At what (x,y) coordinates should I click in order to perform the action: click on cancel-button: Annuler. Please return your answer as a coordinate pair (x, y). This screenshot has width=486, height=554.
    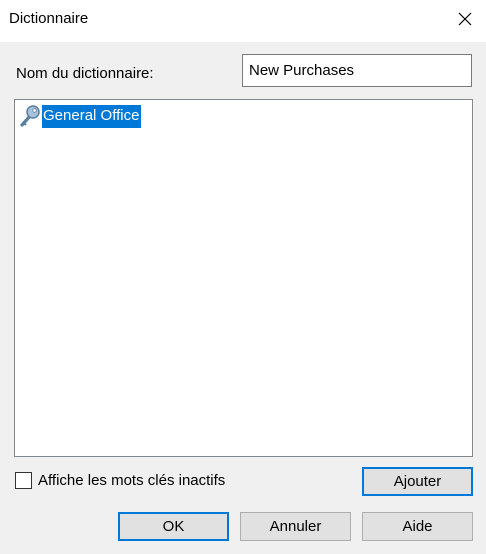
    Looking at the image, I should click on (295, 526).